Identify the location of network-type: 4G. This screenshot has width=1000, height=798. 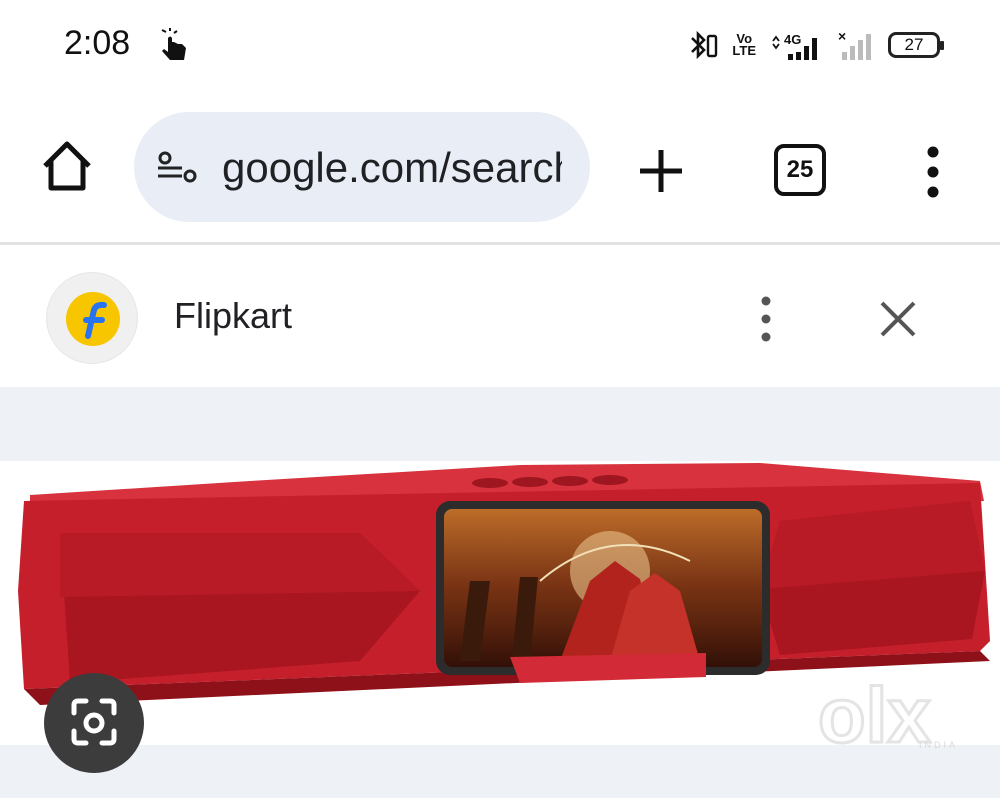
(792, 39).